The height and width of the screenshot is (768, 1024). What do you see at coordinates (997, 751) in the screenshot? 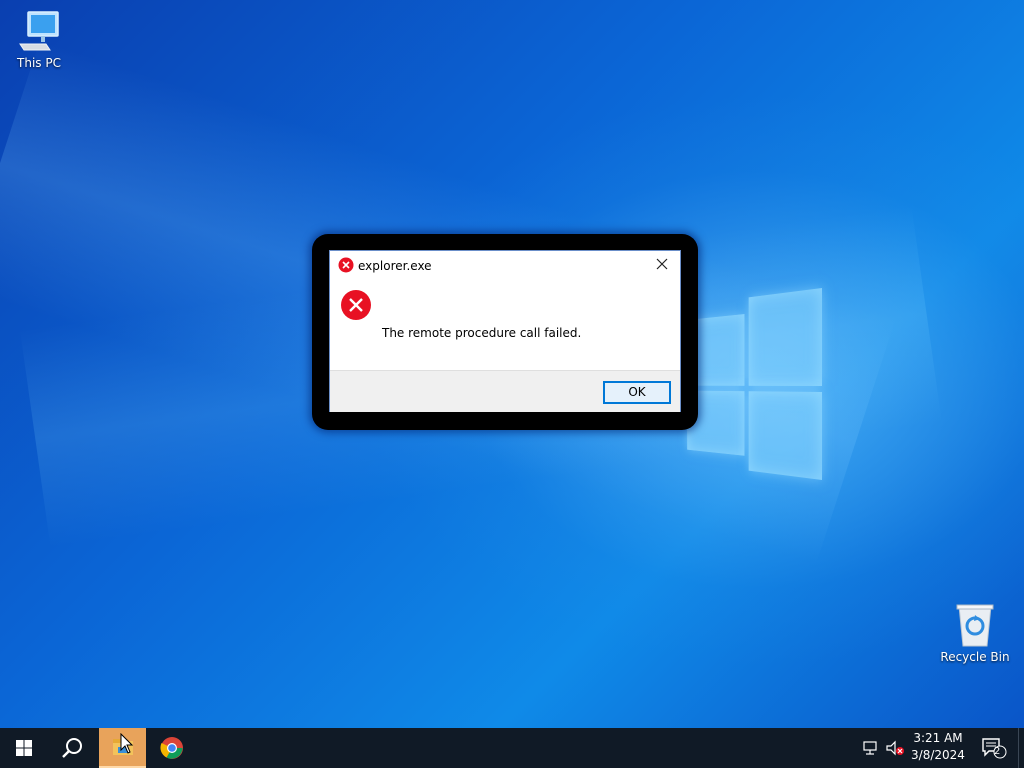
I see `notification-count: 2` at bounding box center [997, 751].